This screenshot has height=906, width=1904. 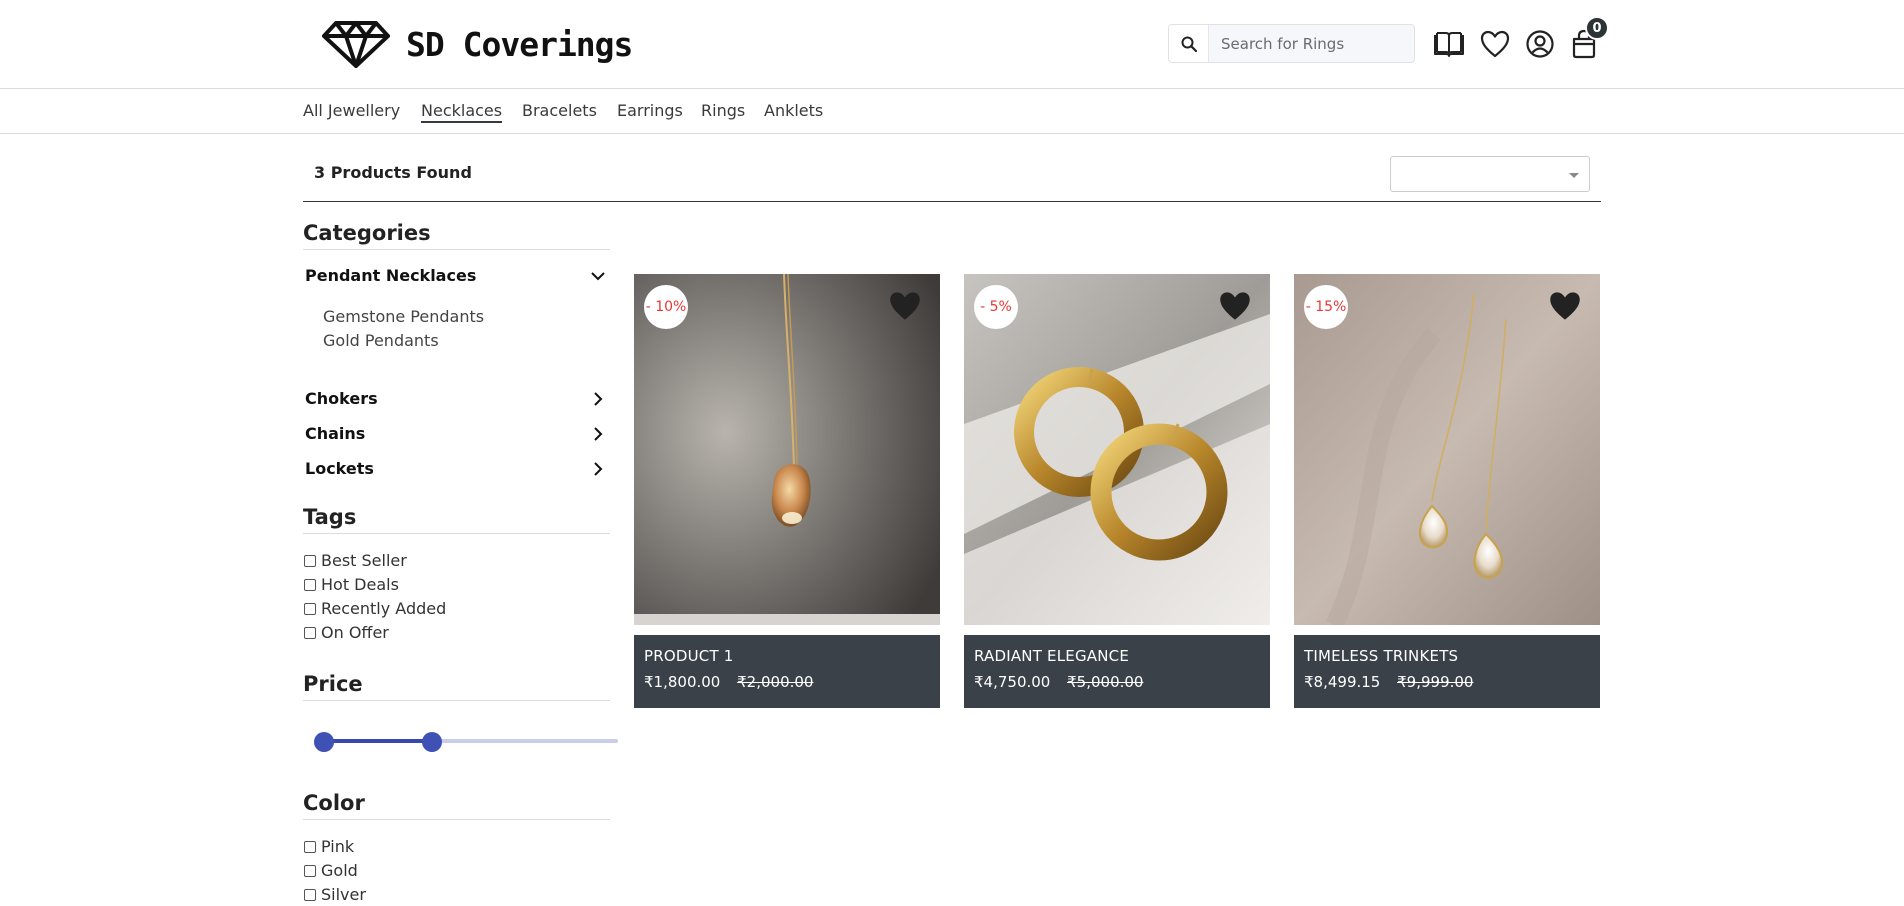 What do you see at coordinates (1490, 174) in the screenshot?
I see `sort-dropdown` at bounding box center [1490, 174].